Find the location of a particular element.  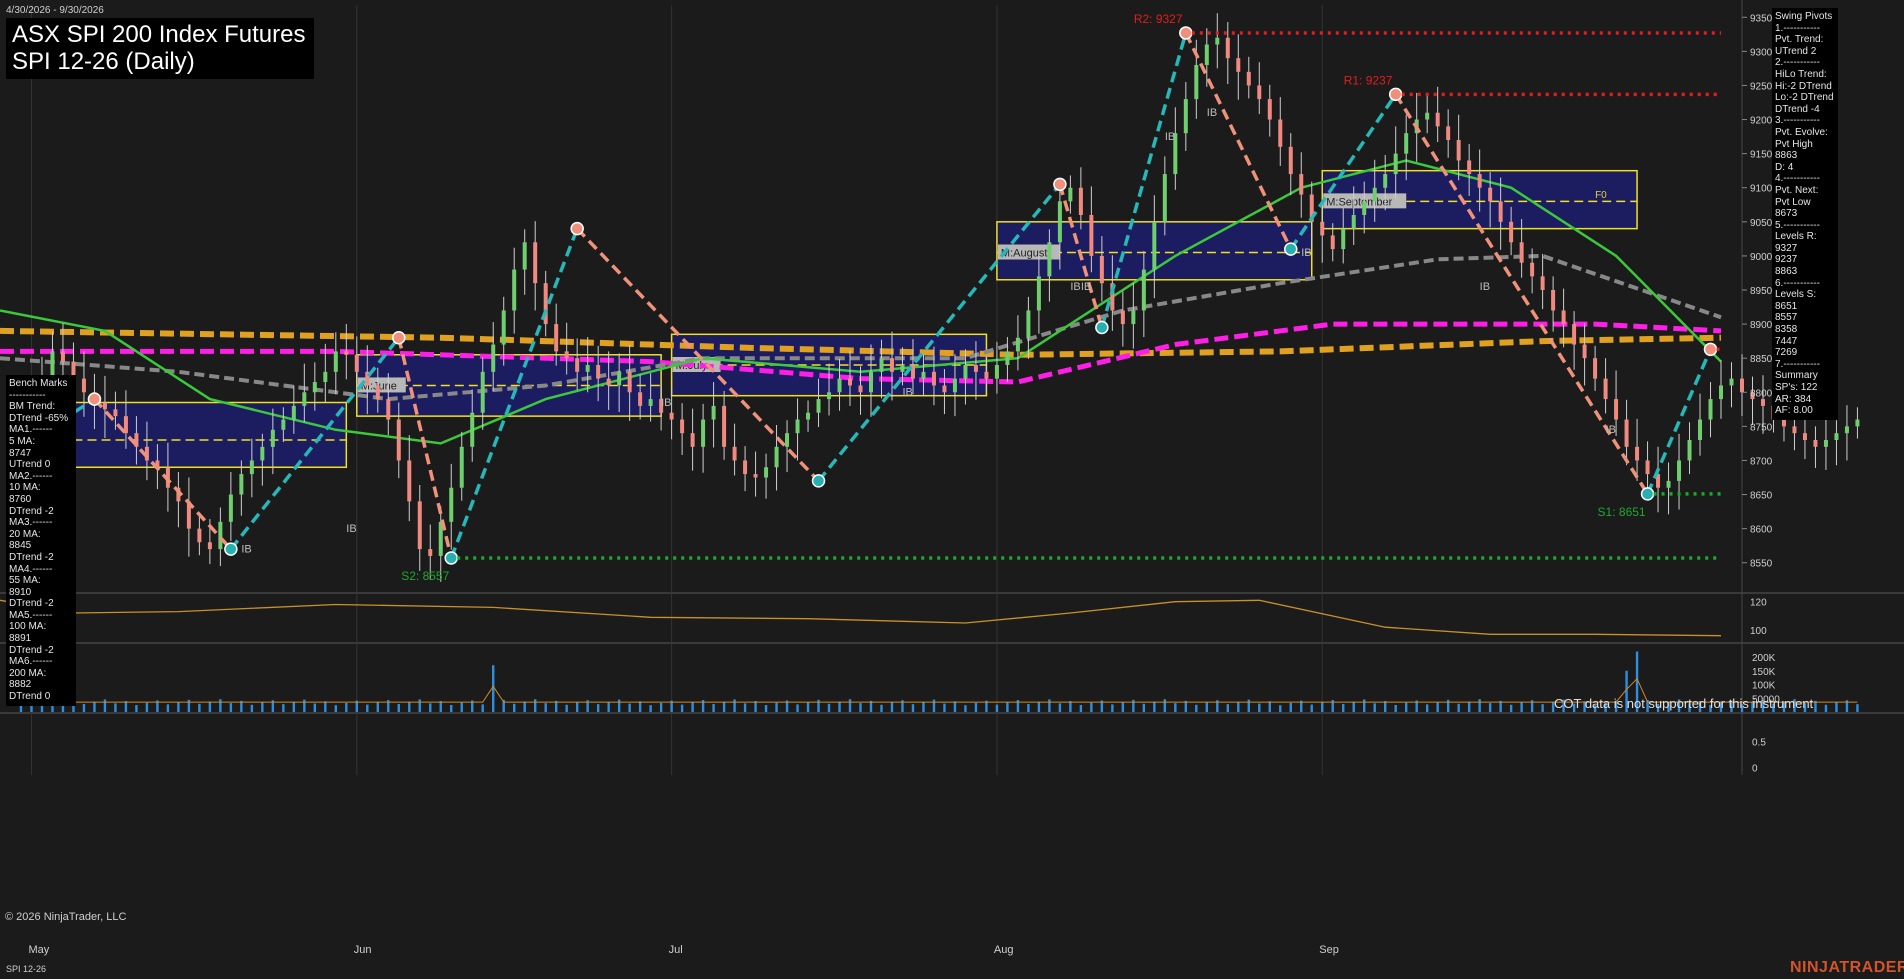

bench-marks-line: DTrend -2 is located at coordinates (31, 557).